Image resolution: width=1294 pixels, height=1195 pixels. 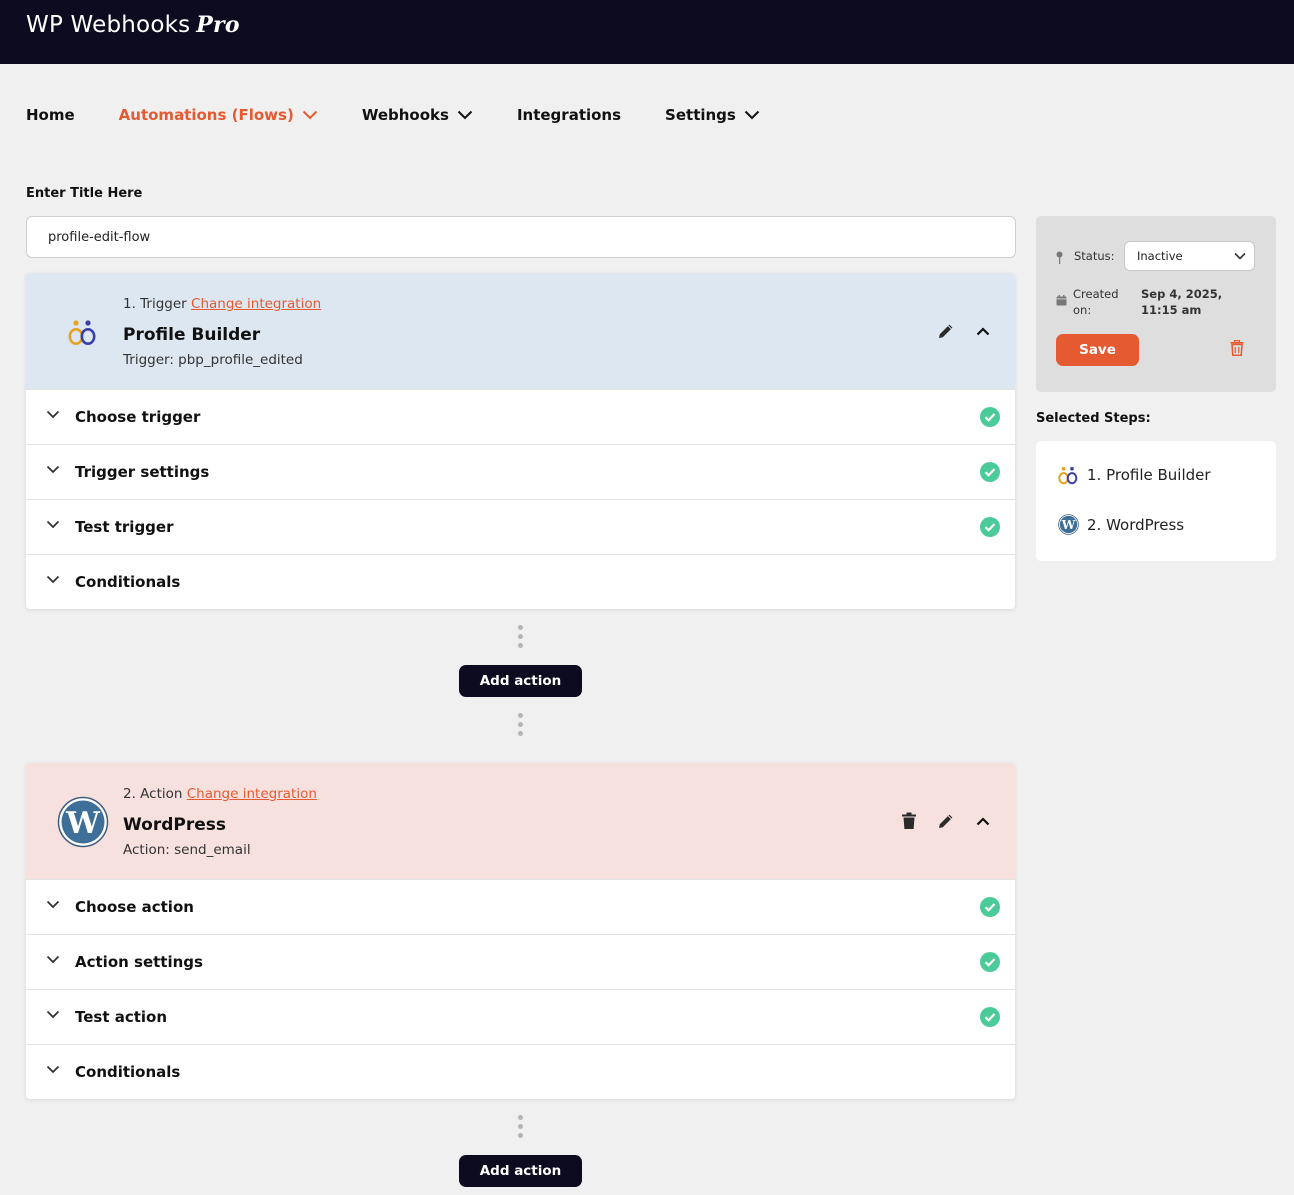 What do you see at coordinates (155, 304) in the screenshot?
I see `step-text: 1. Trigger` at bounding box center [155, 304].